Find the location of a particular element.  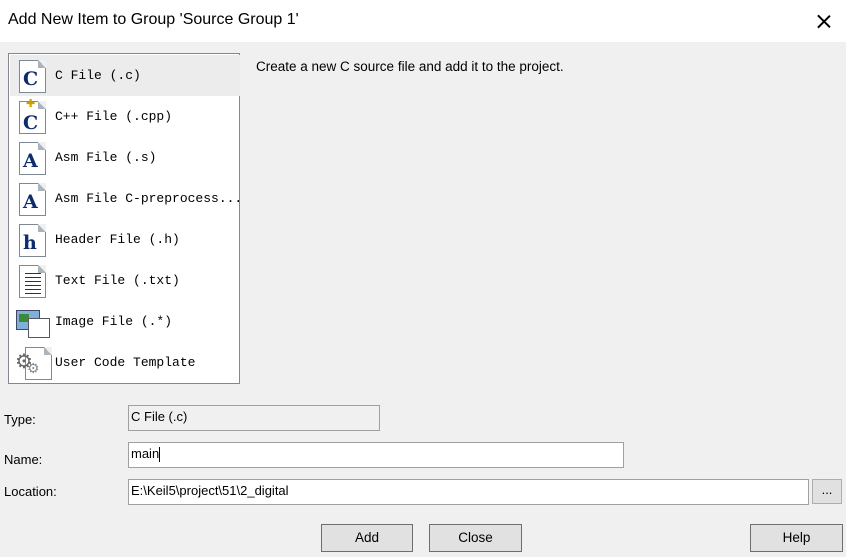

c-file-icon: C is located at coordinates (34, 76).